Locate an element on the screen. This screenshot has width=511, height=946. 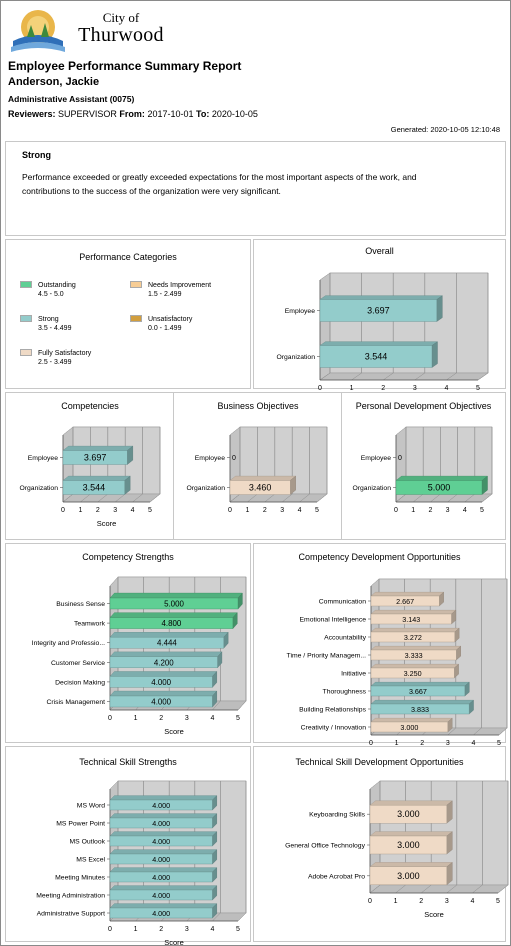
bar-value-label: 3.143 is located at coordinates (411, 619).